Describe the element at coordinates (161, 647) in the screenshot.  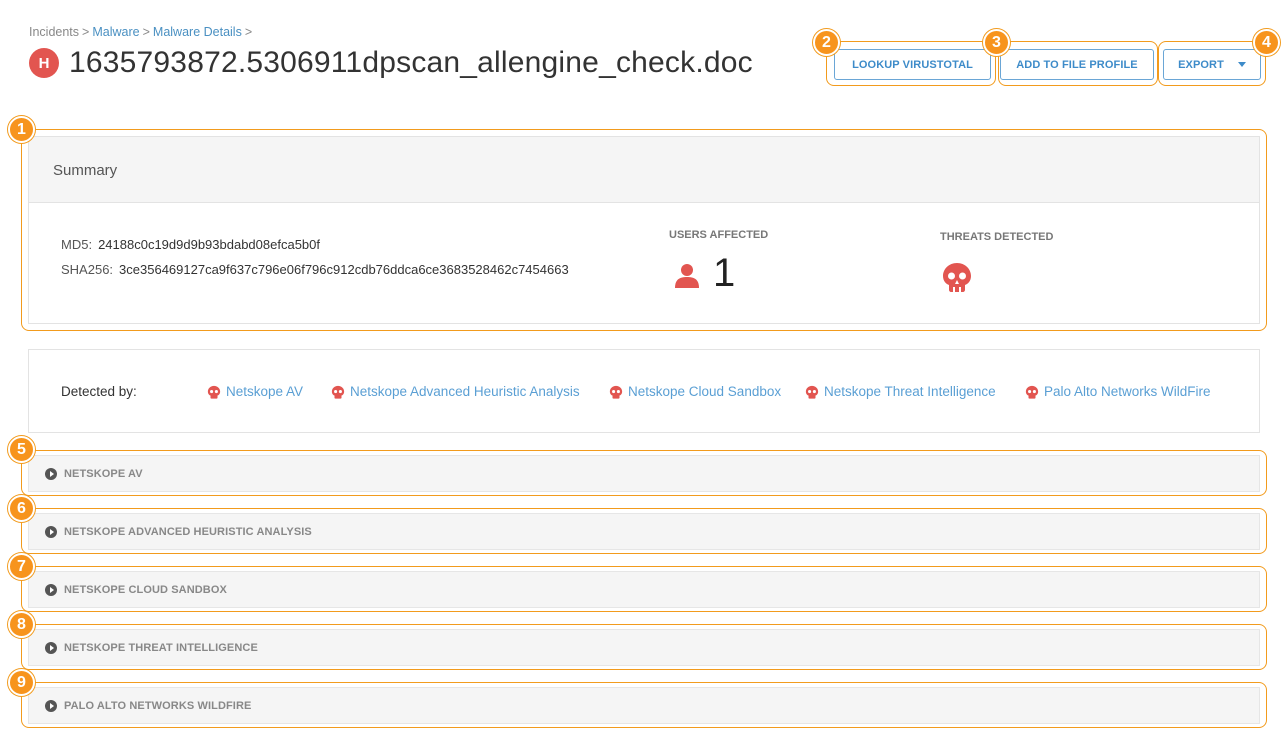
I see `accordion-label: NETSKOPE THREAT INTELLIGENCE` at that location.